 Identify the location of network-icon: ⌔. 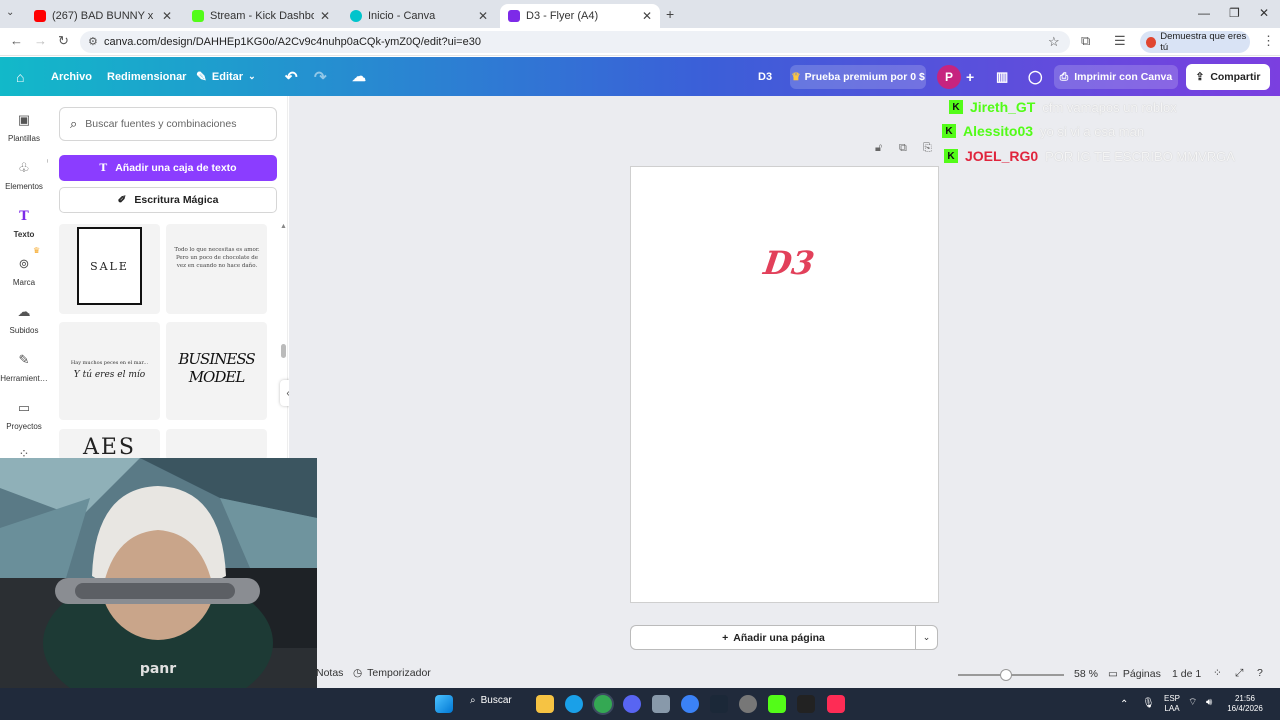
(1192, 703).